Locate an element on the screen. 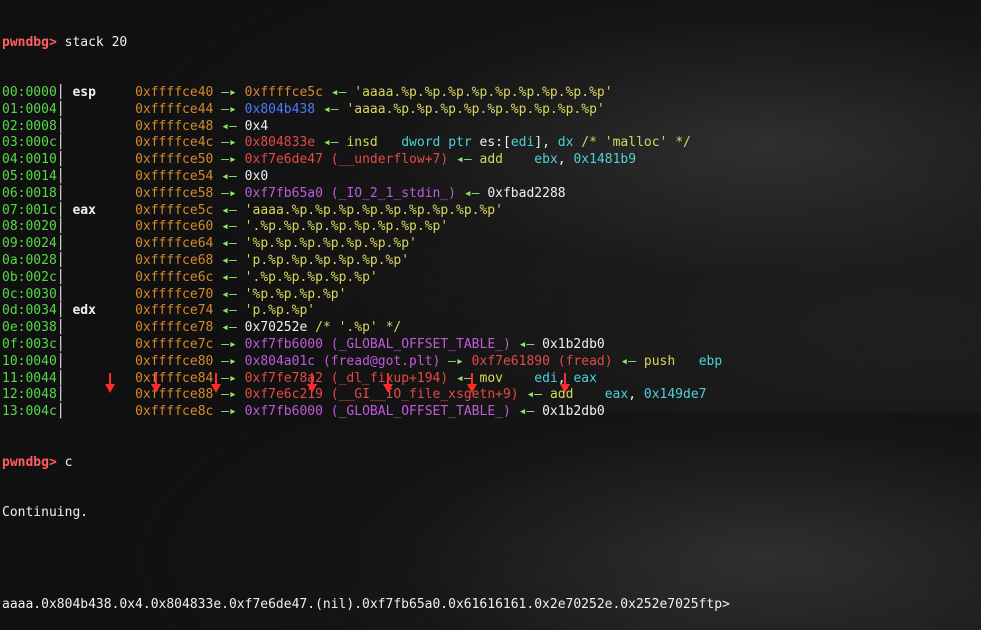 This screenshot has height=630, width=981. stack-address: 0xffffce44 is located at coordinates (174, 109).